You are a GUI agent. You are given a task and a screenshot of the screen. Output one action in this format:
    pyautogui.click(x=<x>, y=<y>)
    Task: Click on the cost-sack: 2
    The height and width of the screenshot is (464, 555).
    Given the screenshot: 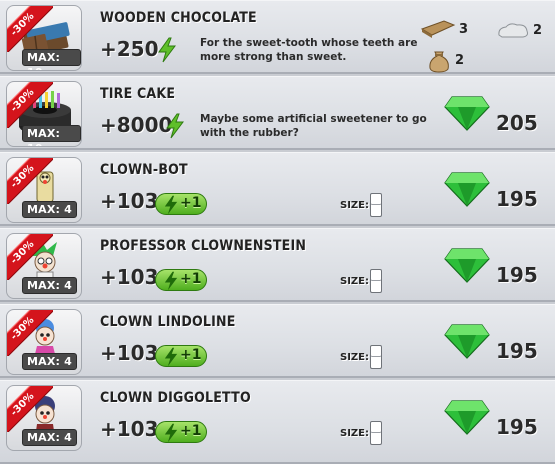 What is the action you would take?
    pyautogui.click(x=445, y=60)
    